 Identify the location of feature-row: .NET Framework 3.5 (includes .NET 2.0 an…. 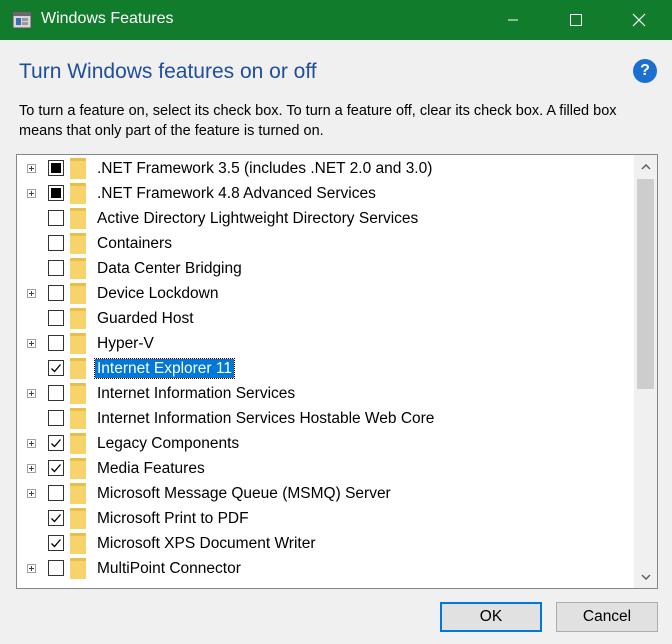
(325, 168).